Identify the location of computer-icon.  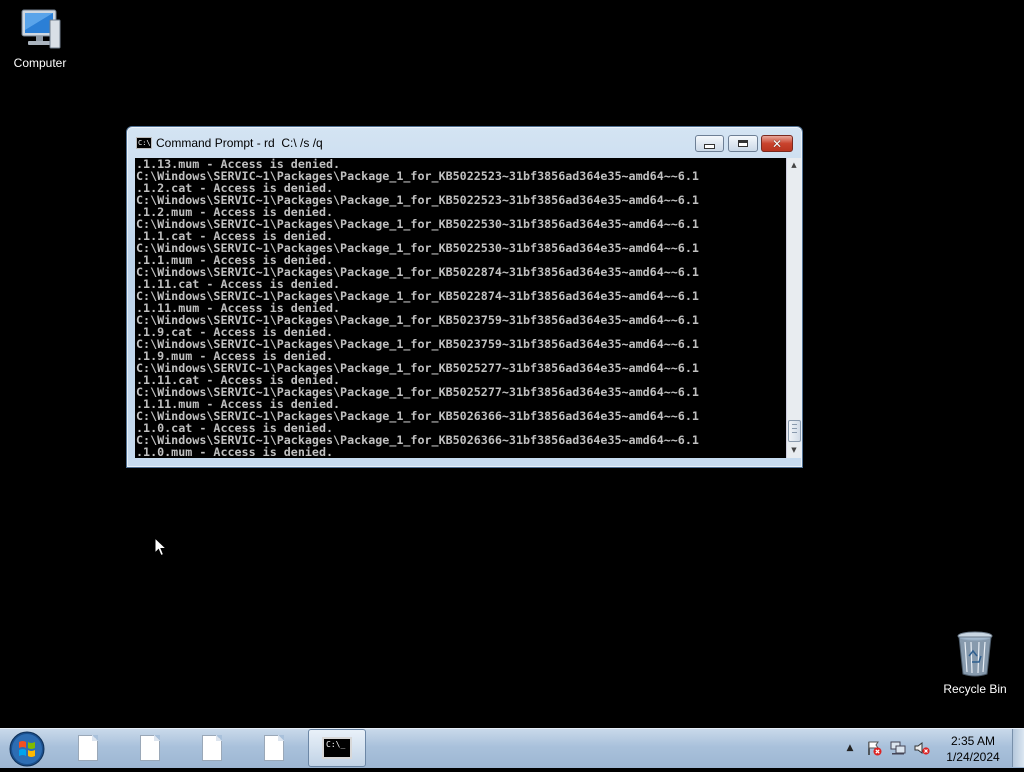
(41, 29).